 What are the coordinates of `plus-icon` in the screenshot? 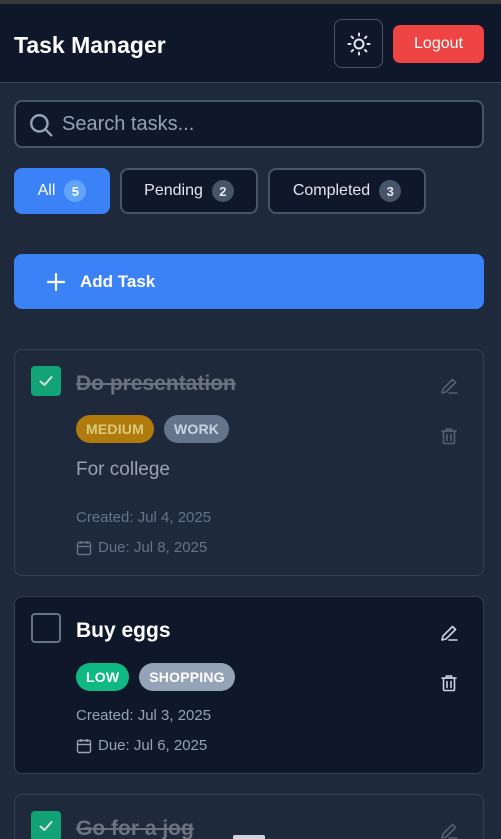 It's located at (56, 281).